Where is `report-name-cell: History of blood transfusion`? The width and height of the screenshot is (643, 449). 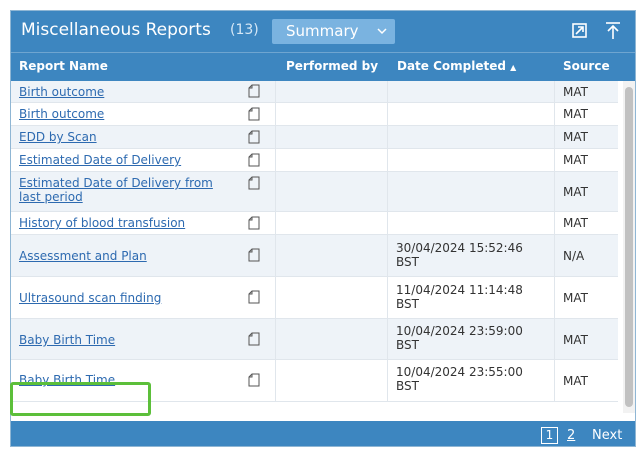
report-name-cell: History of blood transfusion is located at coordinates (122, 223).